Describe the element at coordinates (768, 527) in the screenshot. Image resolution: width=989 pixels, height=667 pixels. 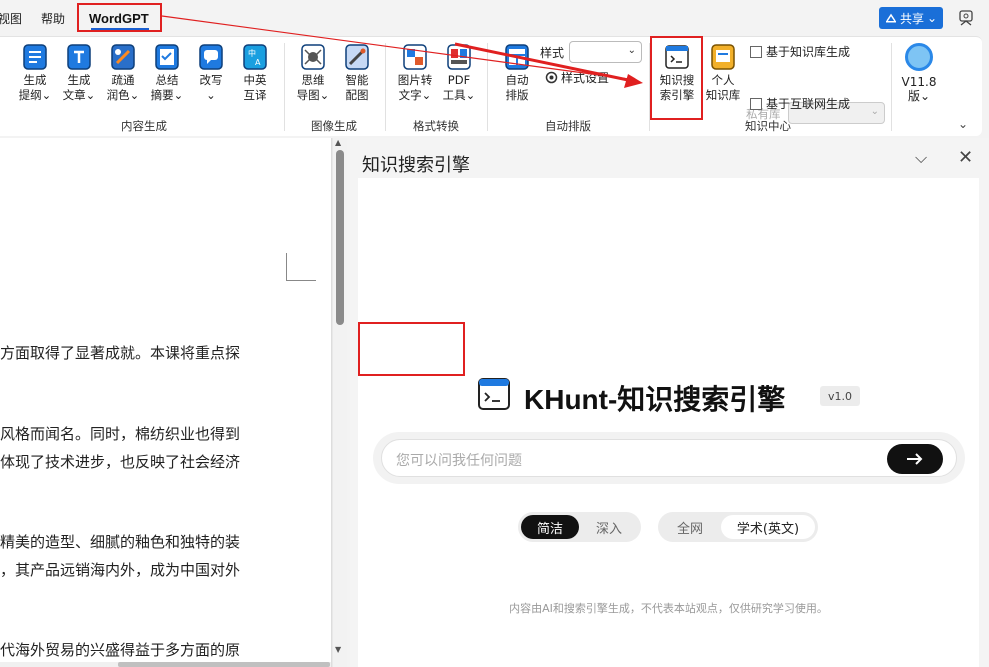
I see `scope-academic: 学术(英文)` at that location.